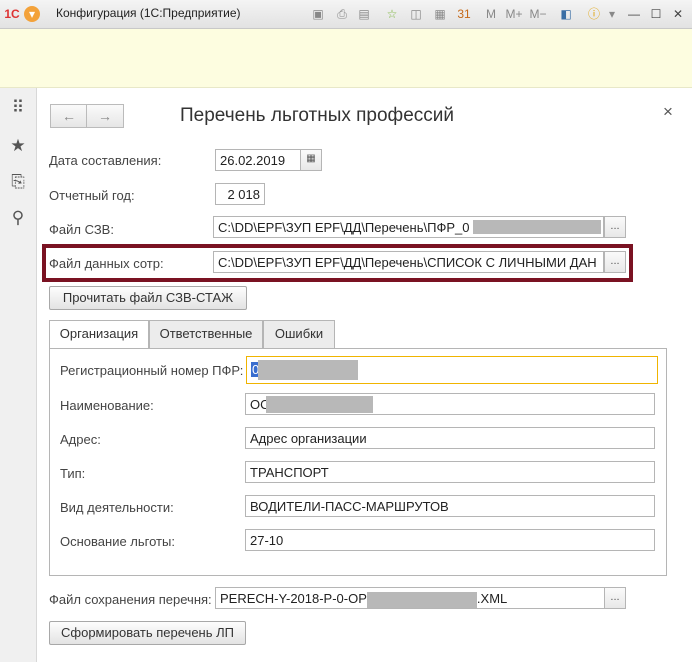 The height and width of the screenshot is (662, 692). What do you see at coordinates (318, 14) in the screenshot?
I see `save-icon: ▣` at bounding box center [318, 14].